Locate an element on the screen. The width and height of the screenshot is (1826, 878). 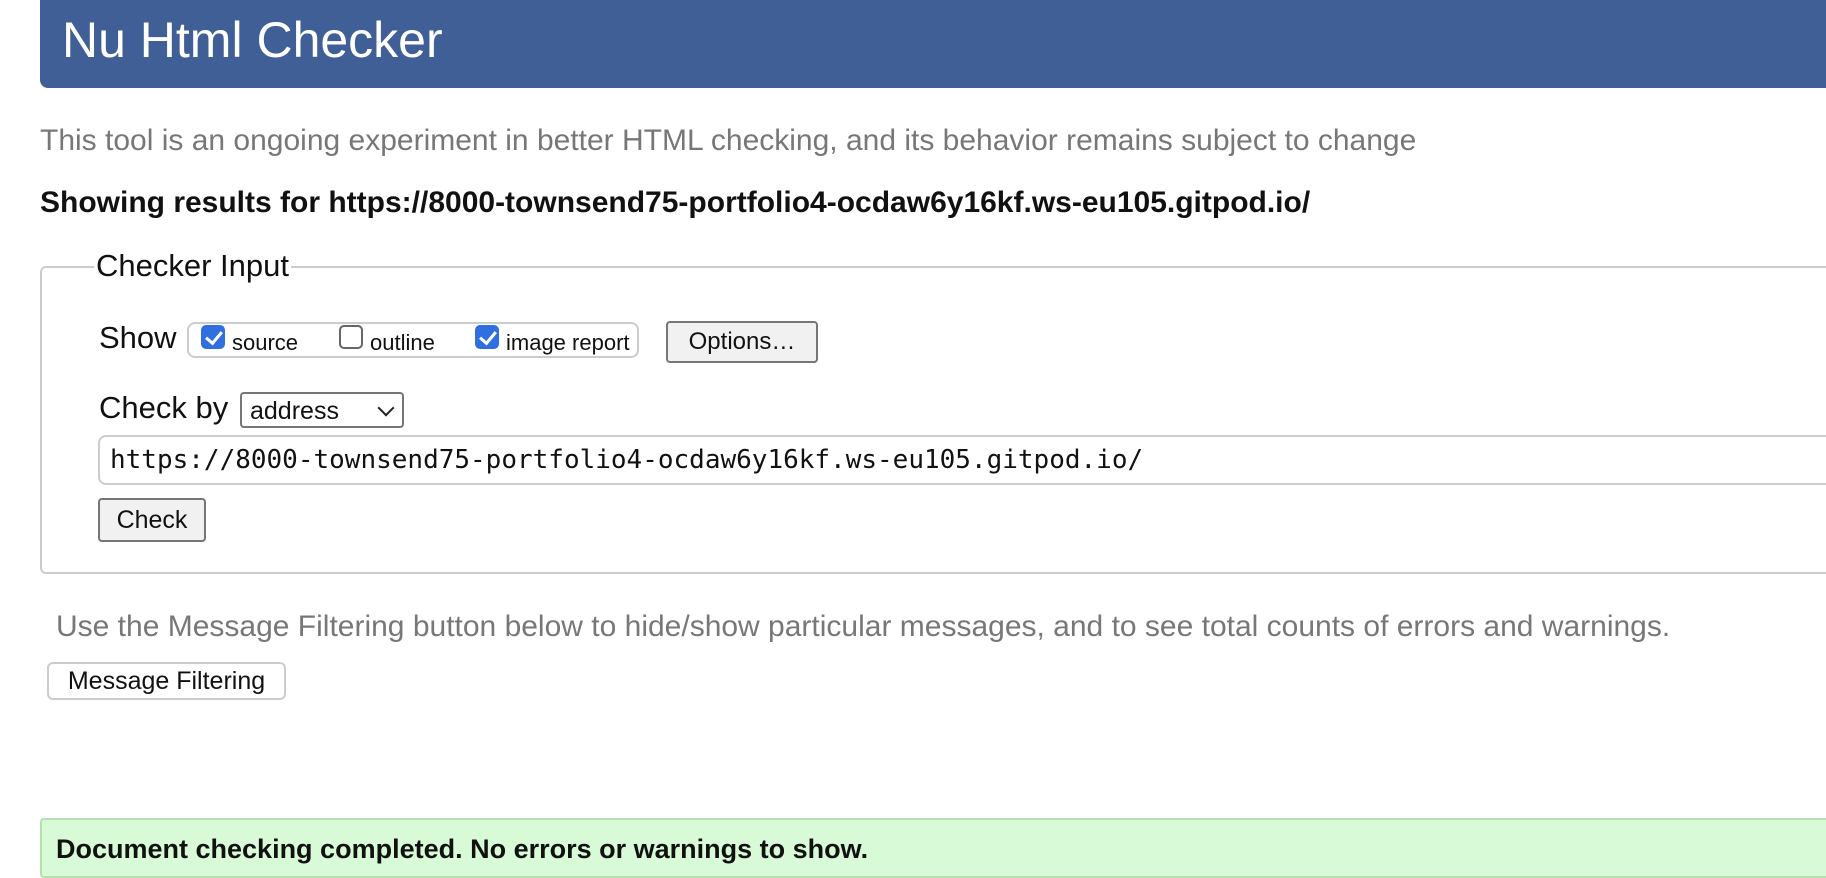
checker-input-legend: Checker Input is located at coordinates (192, 266).